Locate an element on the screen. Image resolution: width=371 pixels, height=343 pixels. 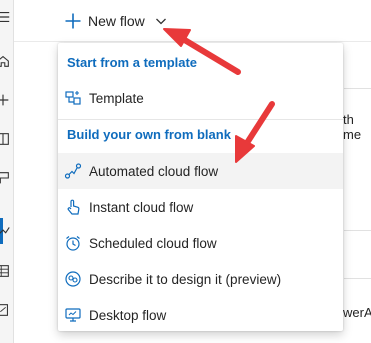
left-nav-rail is located at coordinates (7, 171).